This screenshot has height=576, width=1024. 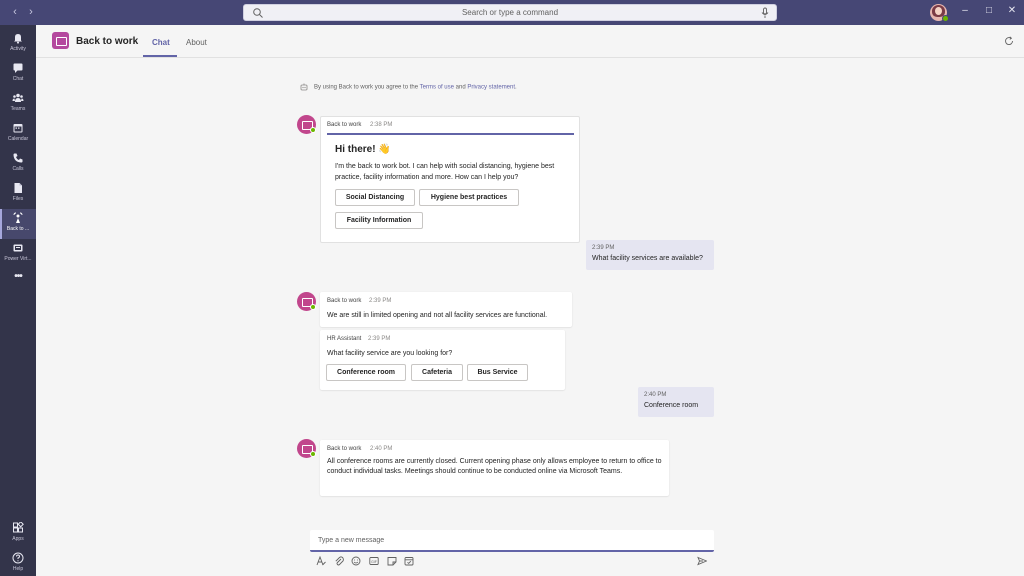 I want to click on sticker-icon, so click(x=392, y=561).